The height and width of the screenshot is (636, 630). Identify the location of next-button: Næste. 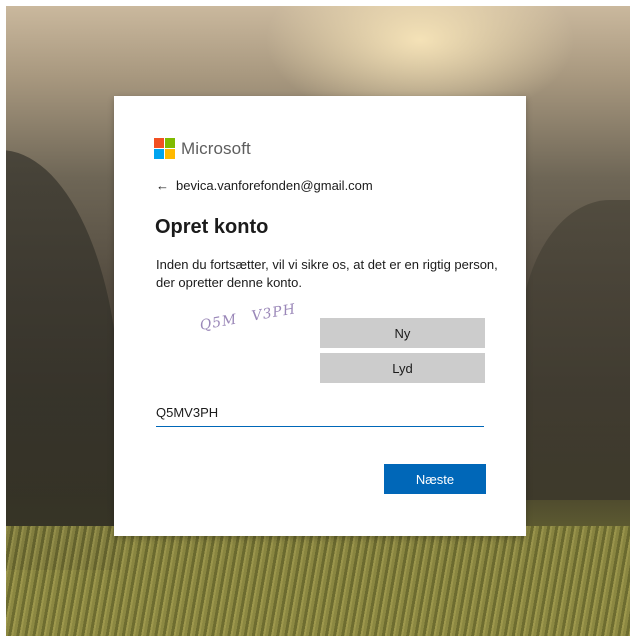
(435, 479).